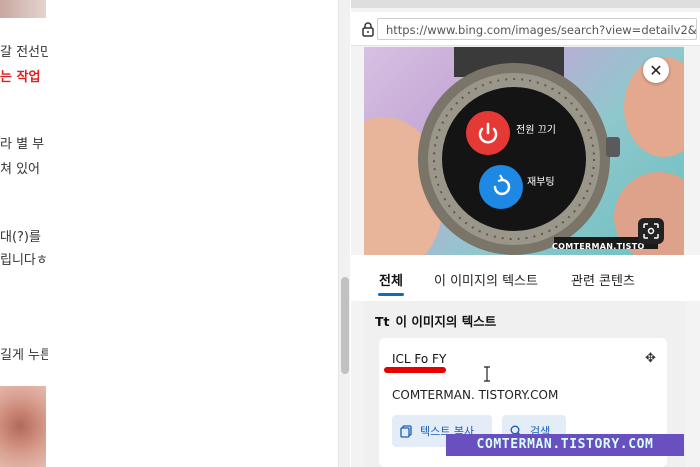  Describe the element at coordinates (446, 321) in the screenshot. I see `text-section-title-label: 이 이미지의 텍스트` at that location.